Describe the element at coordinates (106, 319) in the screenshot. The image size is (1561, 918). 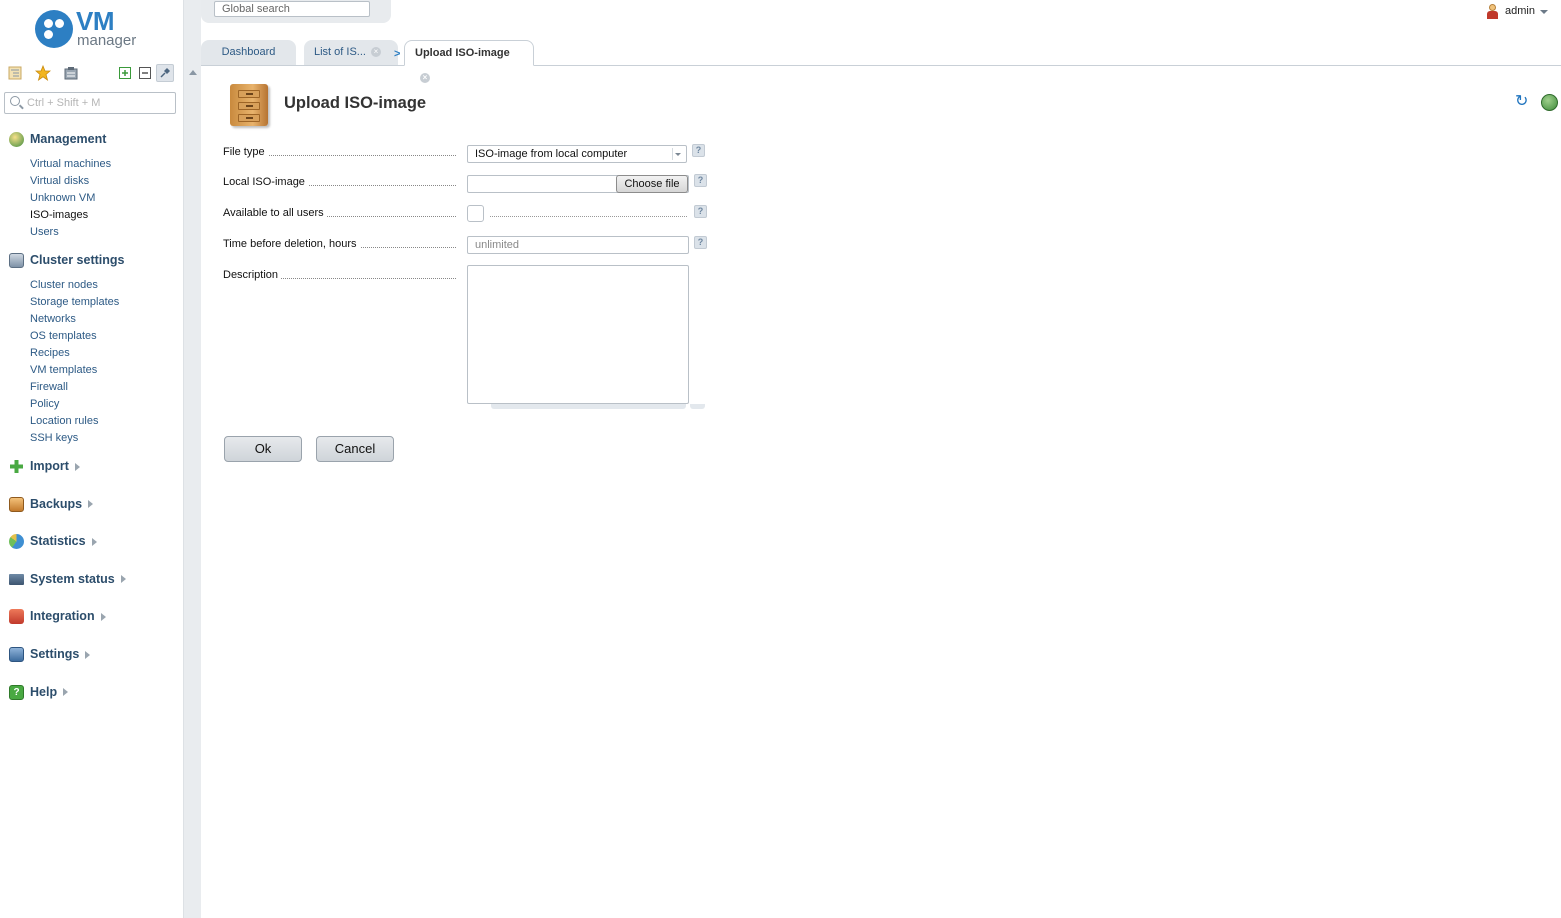
I see `sidebar-item-networks: Networks` at that location.